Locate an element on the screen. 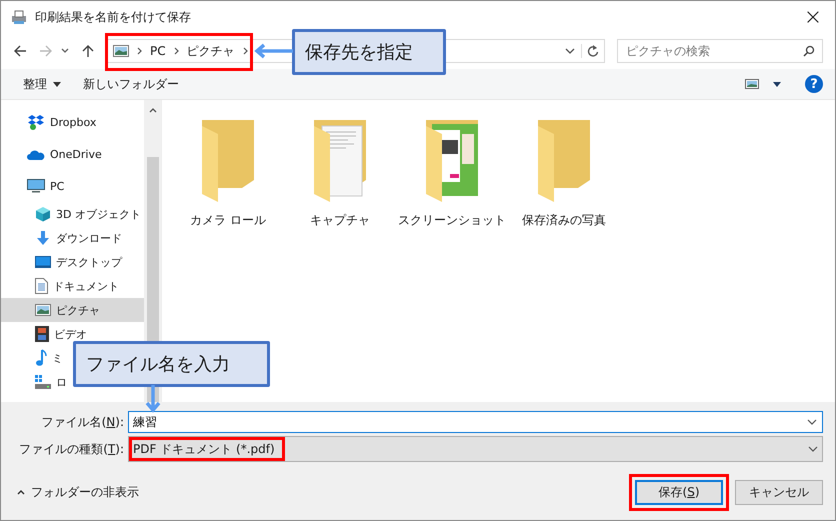 Image resolution: width=836 pixels, height=521 pixels. field-label: ファイルの種類(T): is located at coordinates (71, 449).